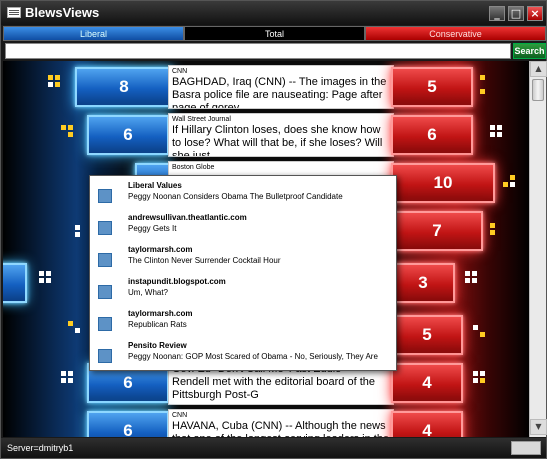  I want to click on liberal-score-block: 8, so click(124, 87).